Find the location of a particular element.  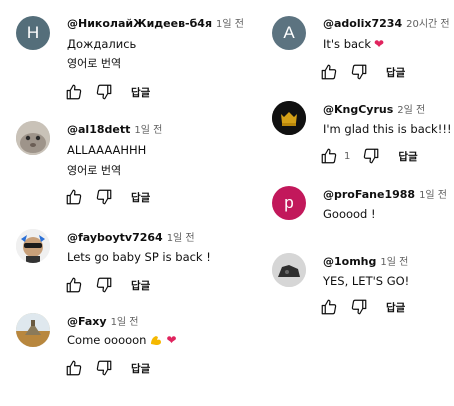

comment-author: @al18dett is located at coordinates (98, 129).